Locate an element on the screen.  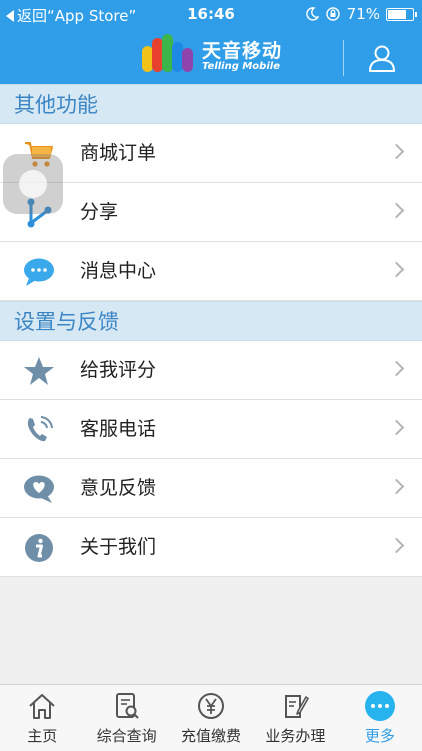
list-item-label: 商城订单 is located at coordinates (118, 153).